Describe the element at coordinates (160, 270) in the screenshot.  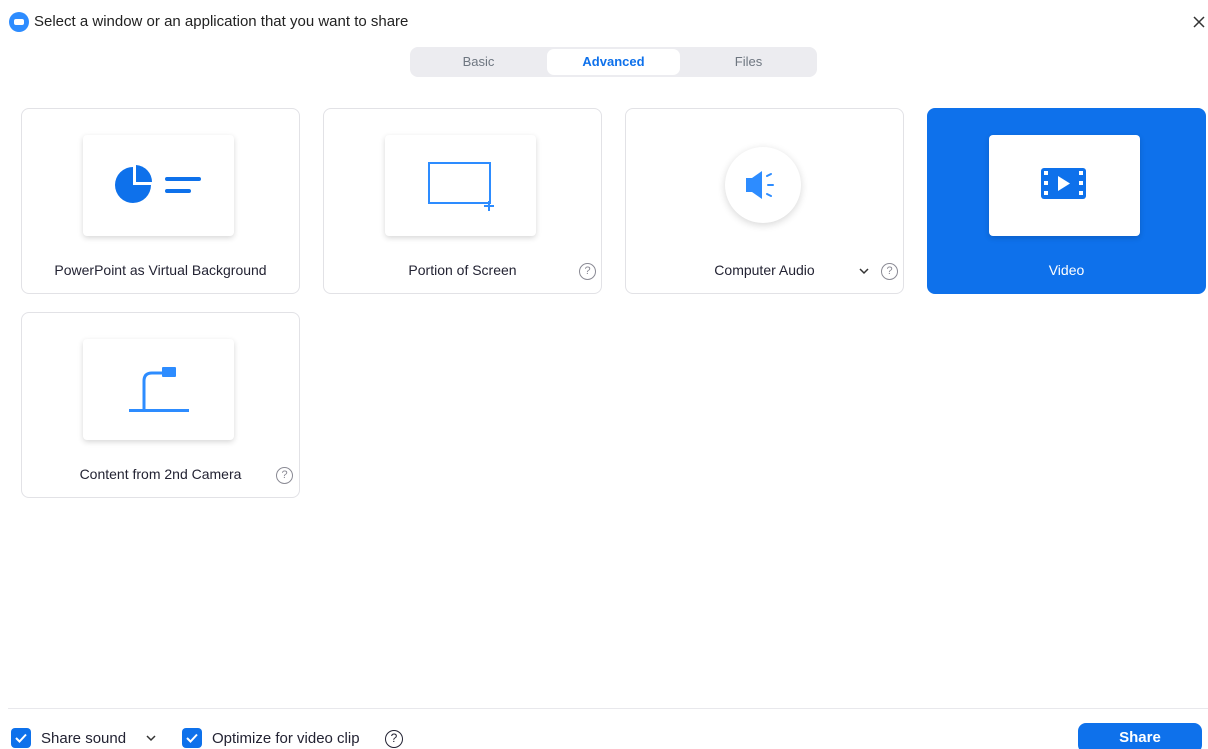
I see `option-label: PowerPoint as Virtual Background` at that location.